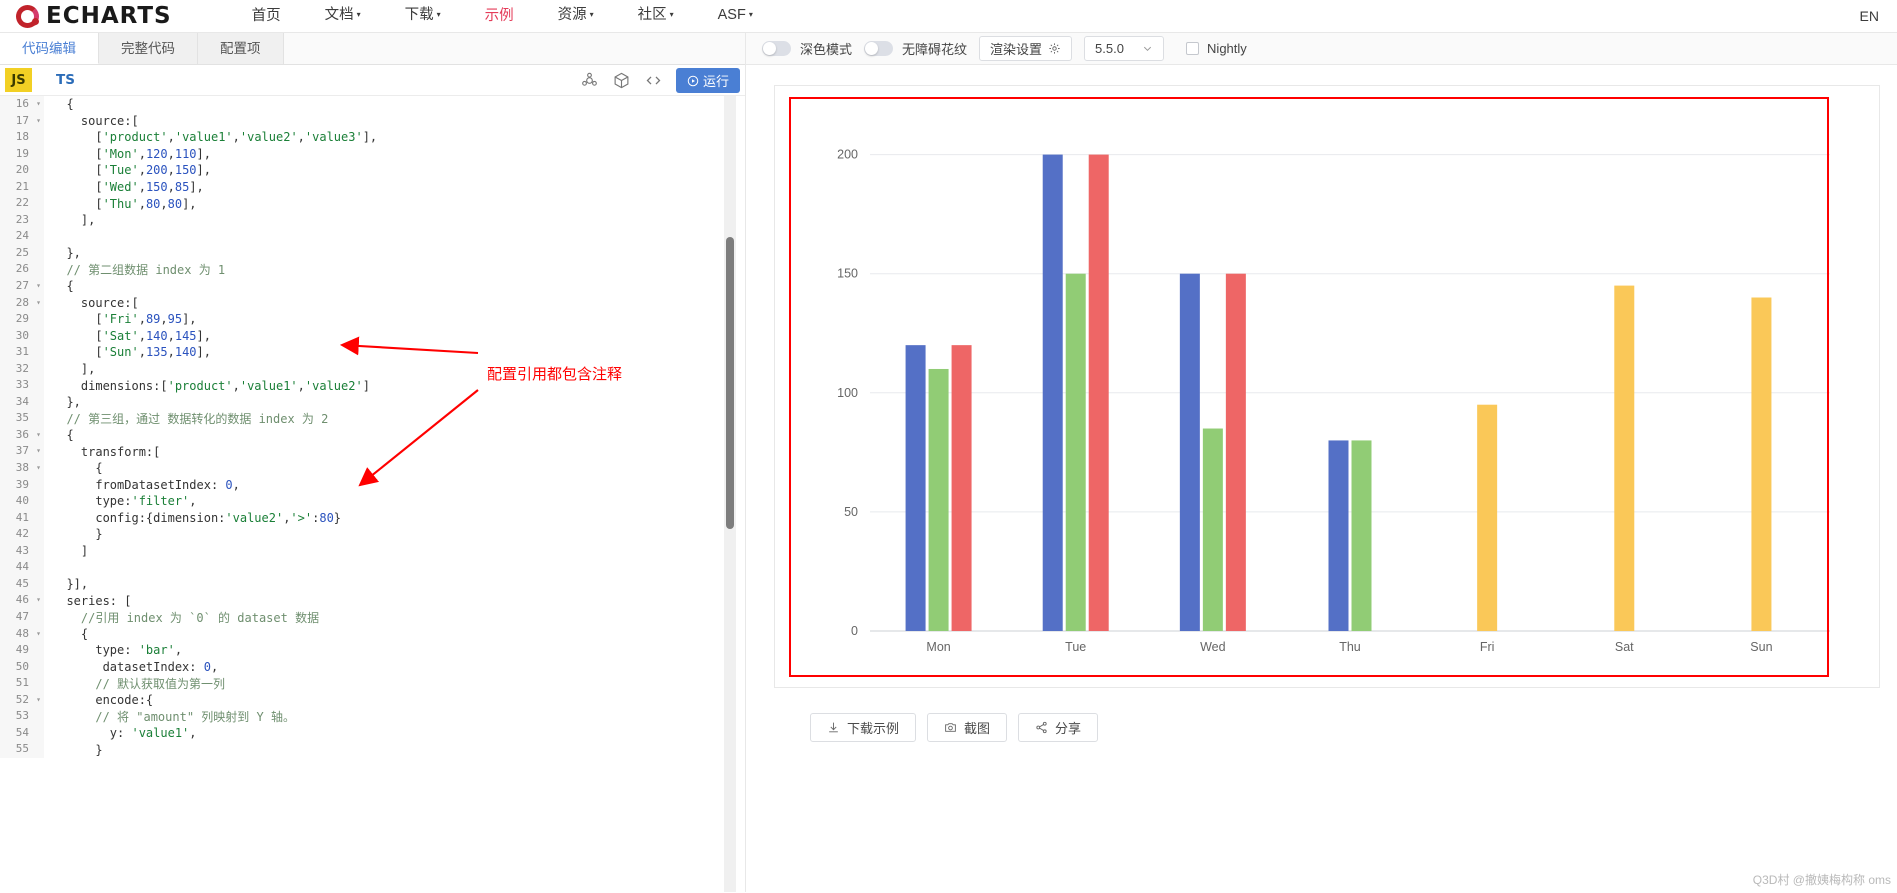  I want to click on line-number: 32, so click(16, 369).